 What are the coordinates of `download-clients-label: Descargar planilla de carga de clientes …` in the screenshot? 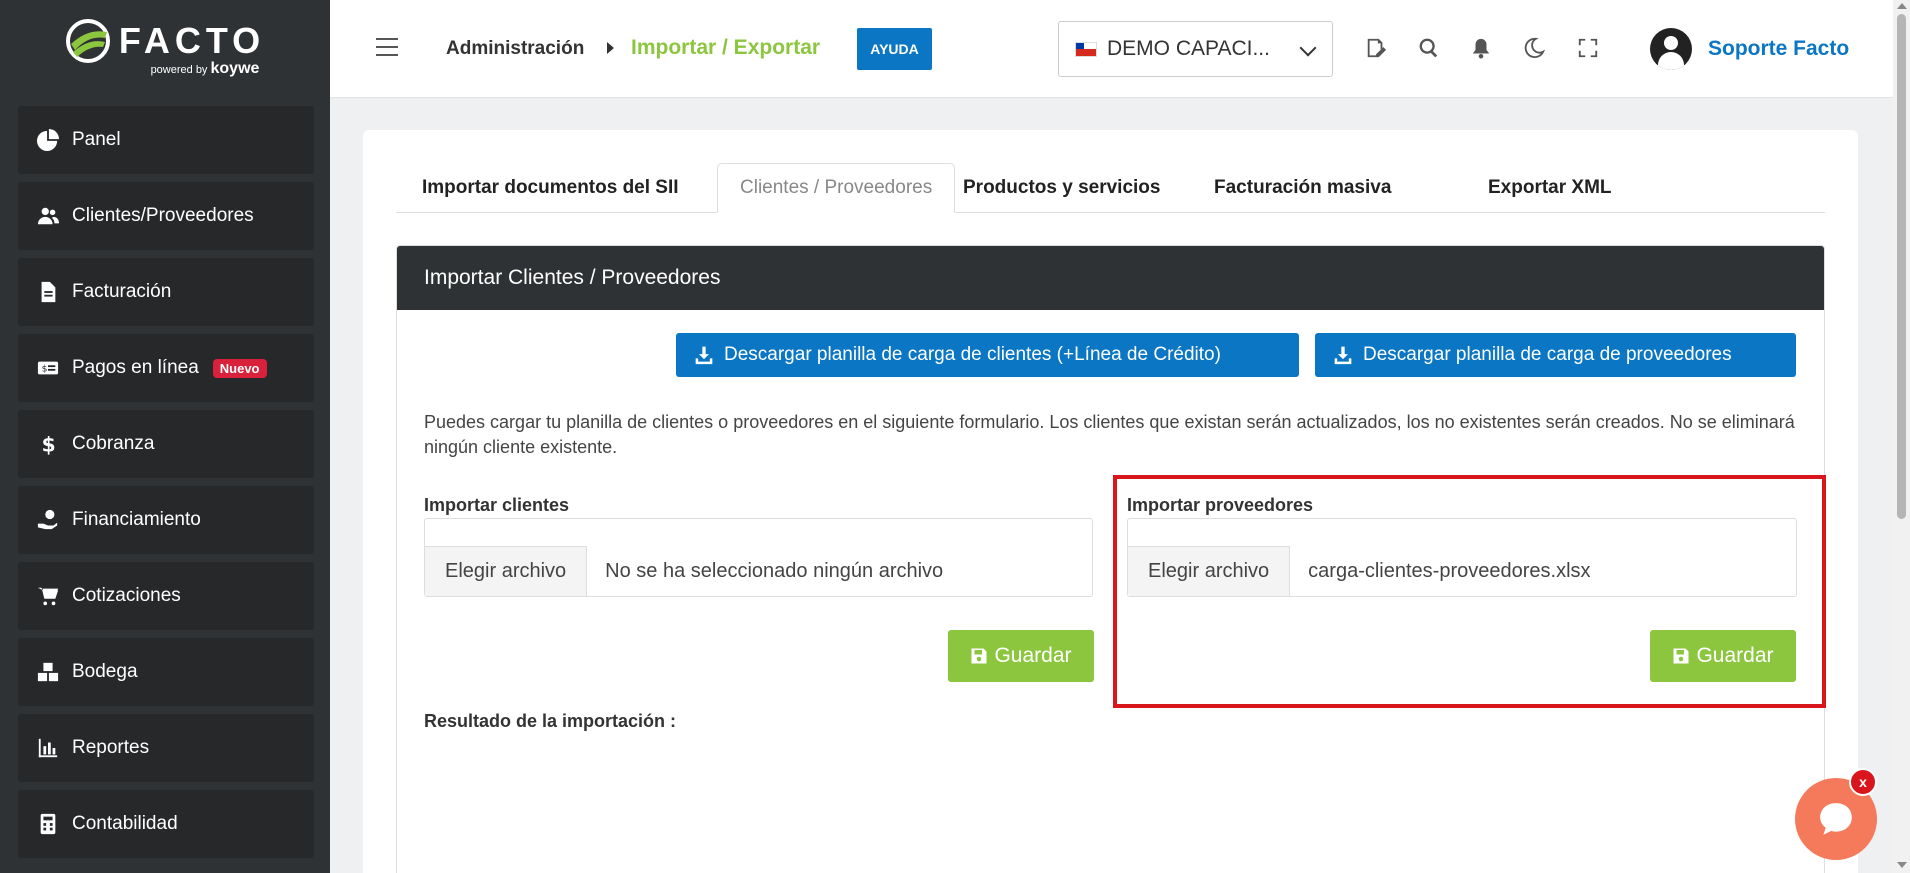 It's located at (972, 354).